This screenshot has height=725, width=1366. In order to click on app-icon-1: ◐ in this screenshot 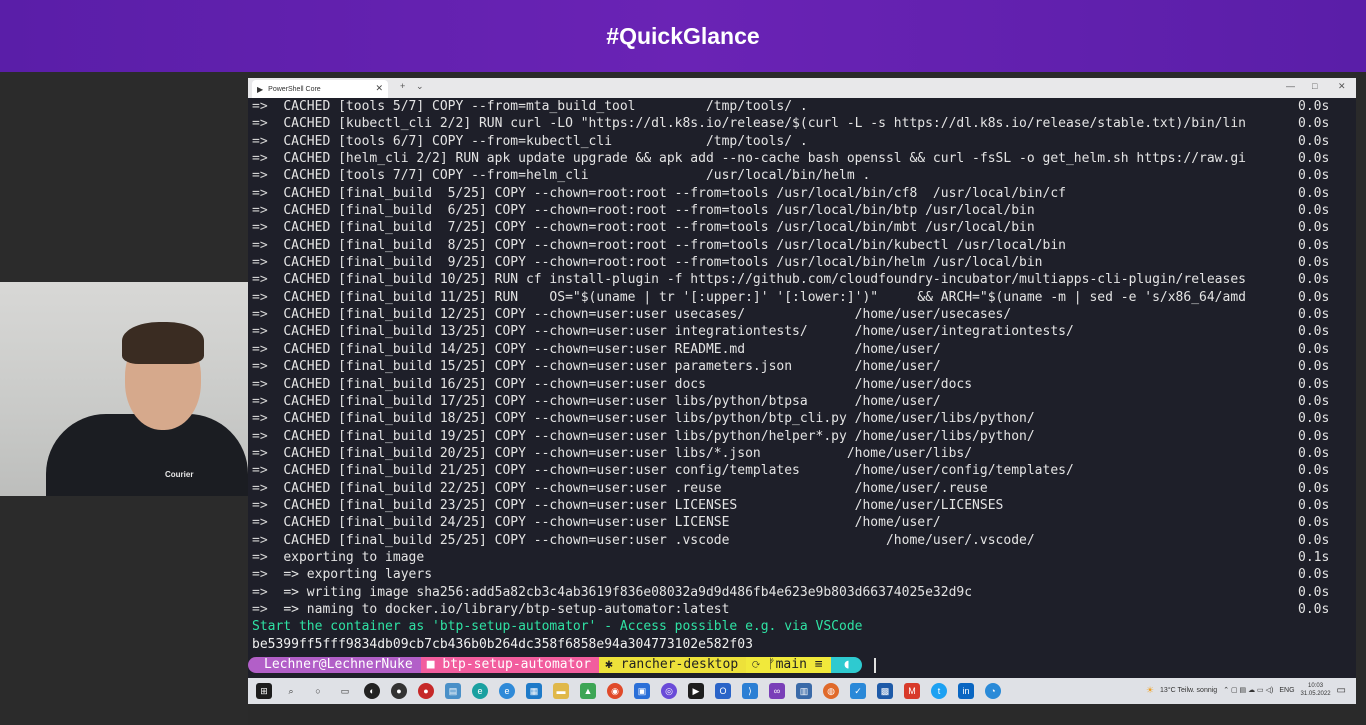, I will do `click(372, 691)`.